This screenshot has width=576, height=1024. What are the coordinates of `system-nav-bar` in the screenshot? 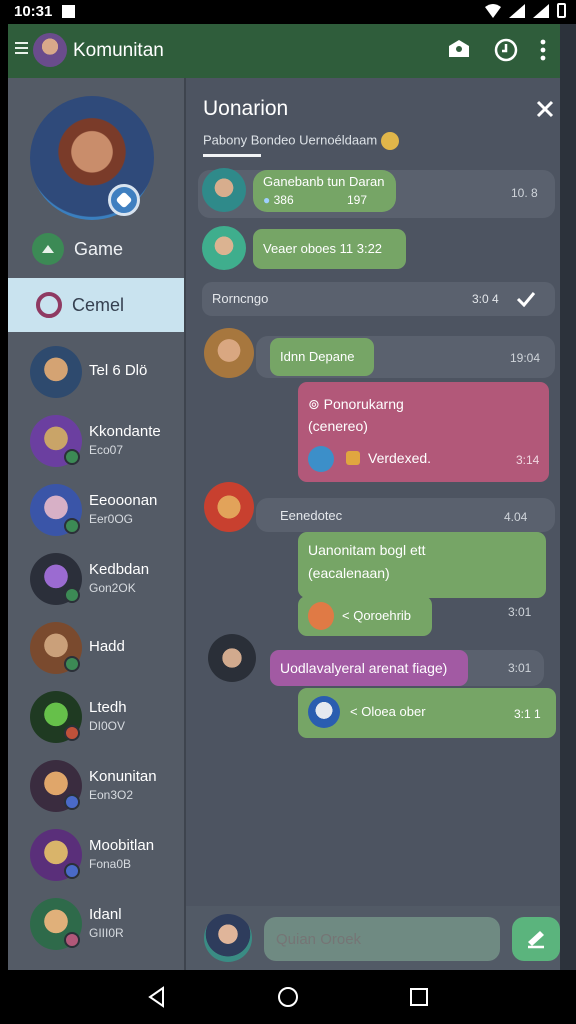 It's located at (288, 997).